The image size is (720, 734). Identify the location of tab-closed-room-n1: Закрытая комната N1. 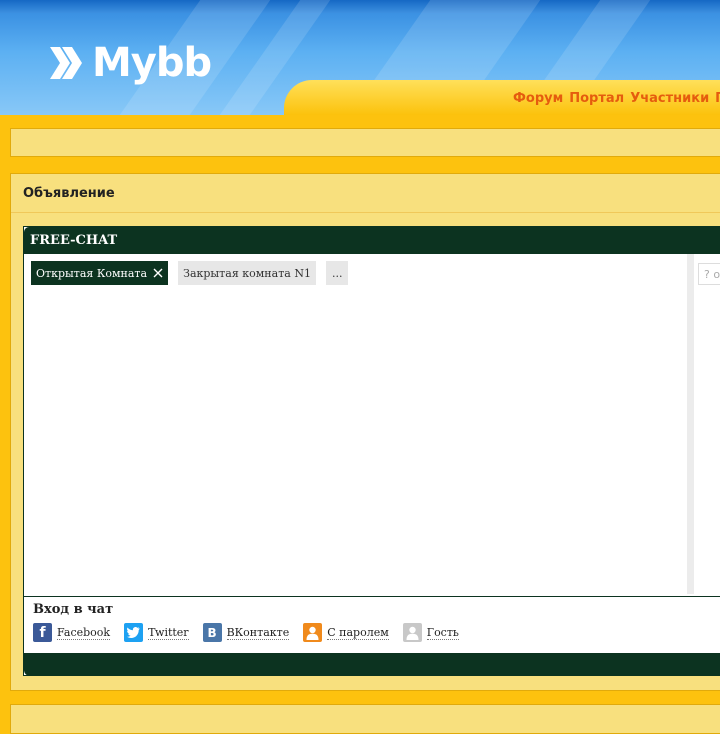
(247, 273).